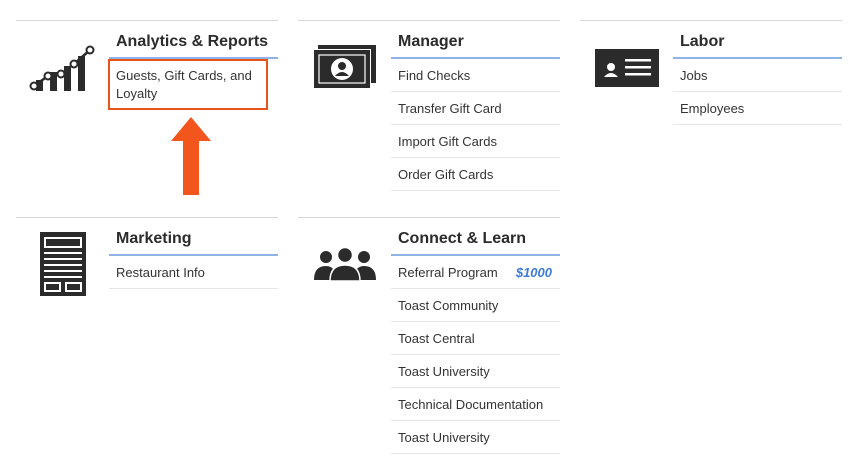 This screenshot has width=864, height=476. I want to click on section-title: Labor, so click(702, 41).